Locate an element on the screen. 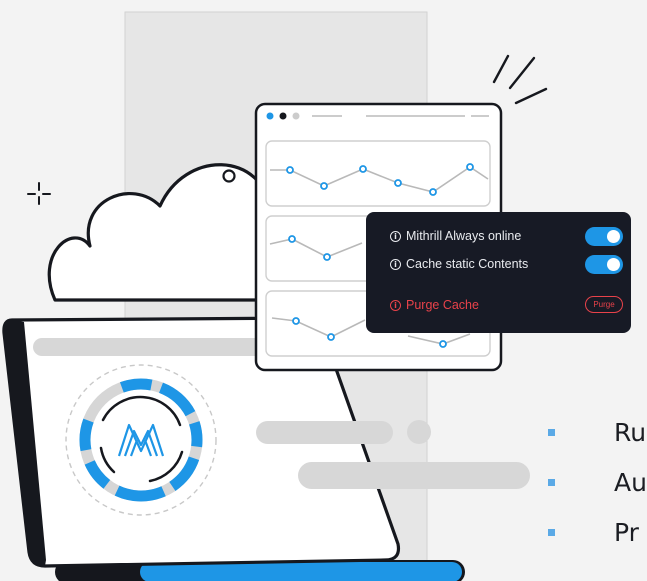 The image size is (647, 581). always-online-toggle is located at coordinates (604, 236).